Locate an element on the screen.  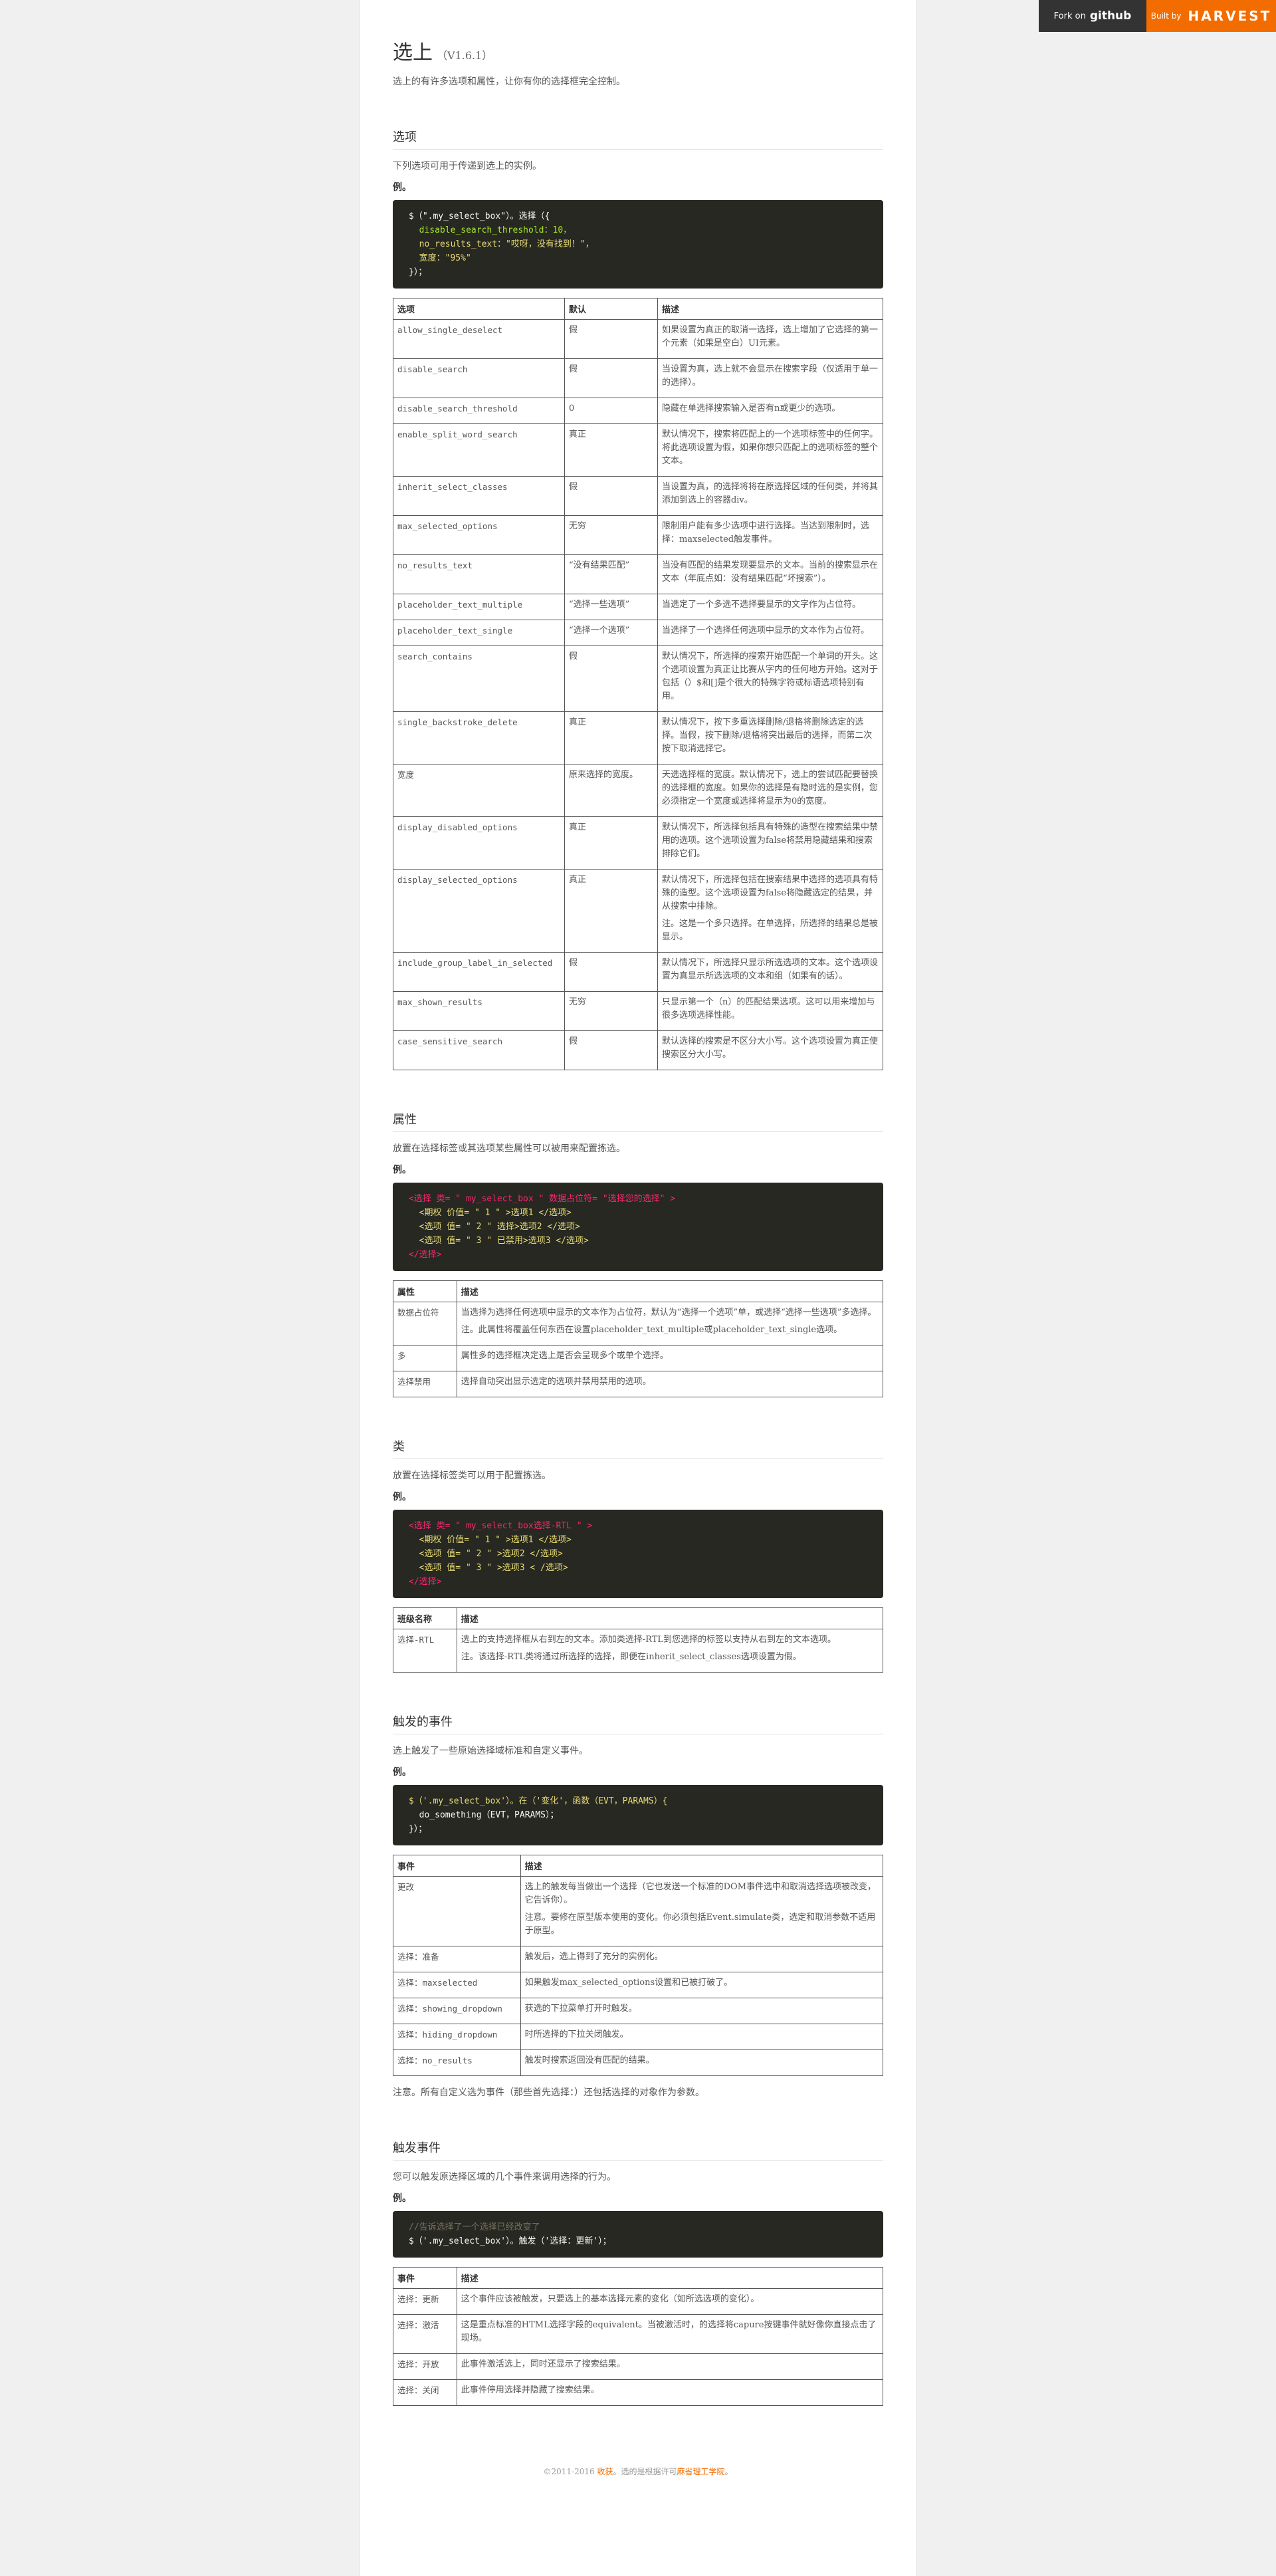
row-description-cell: 时所选择的下拉关闭触发。 is located at coordinates (702, 2037).